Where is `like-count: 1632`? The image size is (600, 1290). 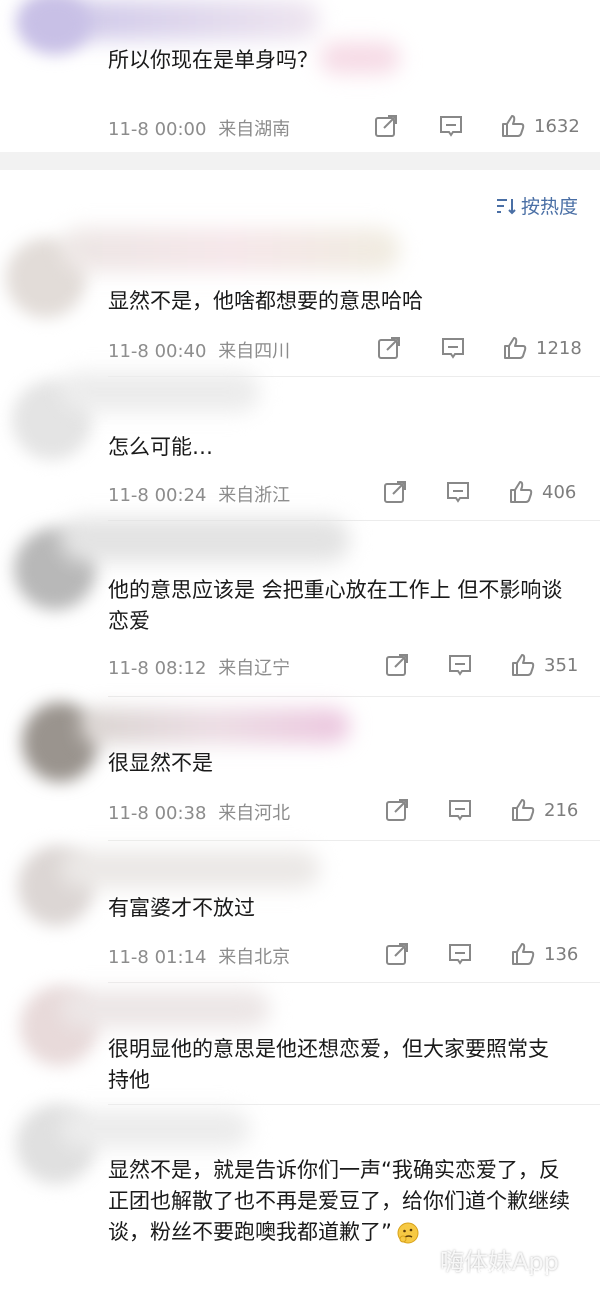
like-count: 1632 is located at coordinates (557, 126).